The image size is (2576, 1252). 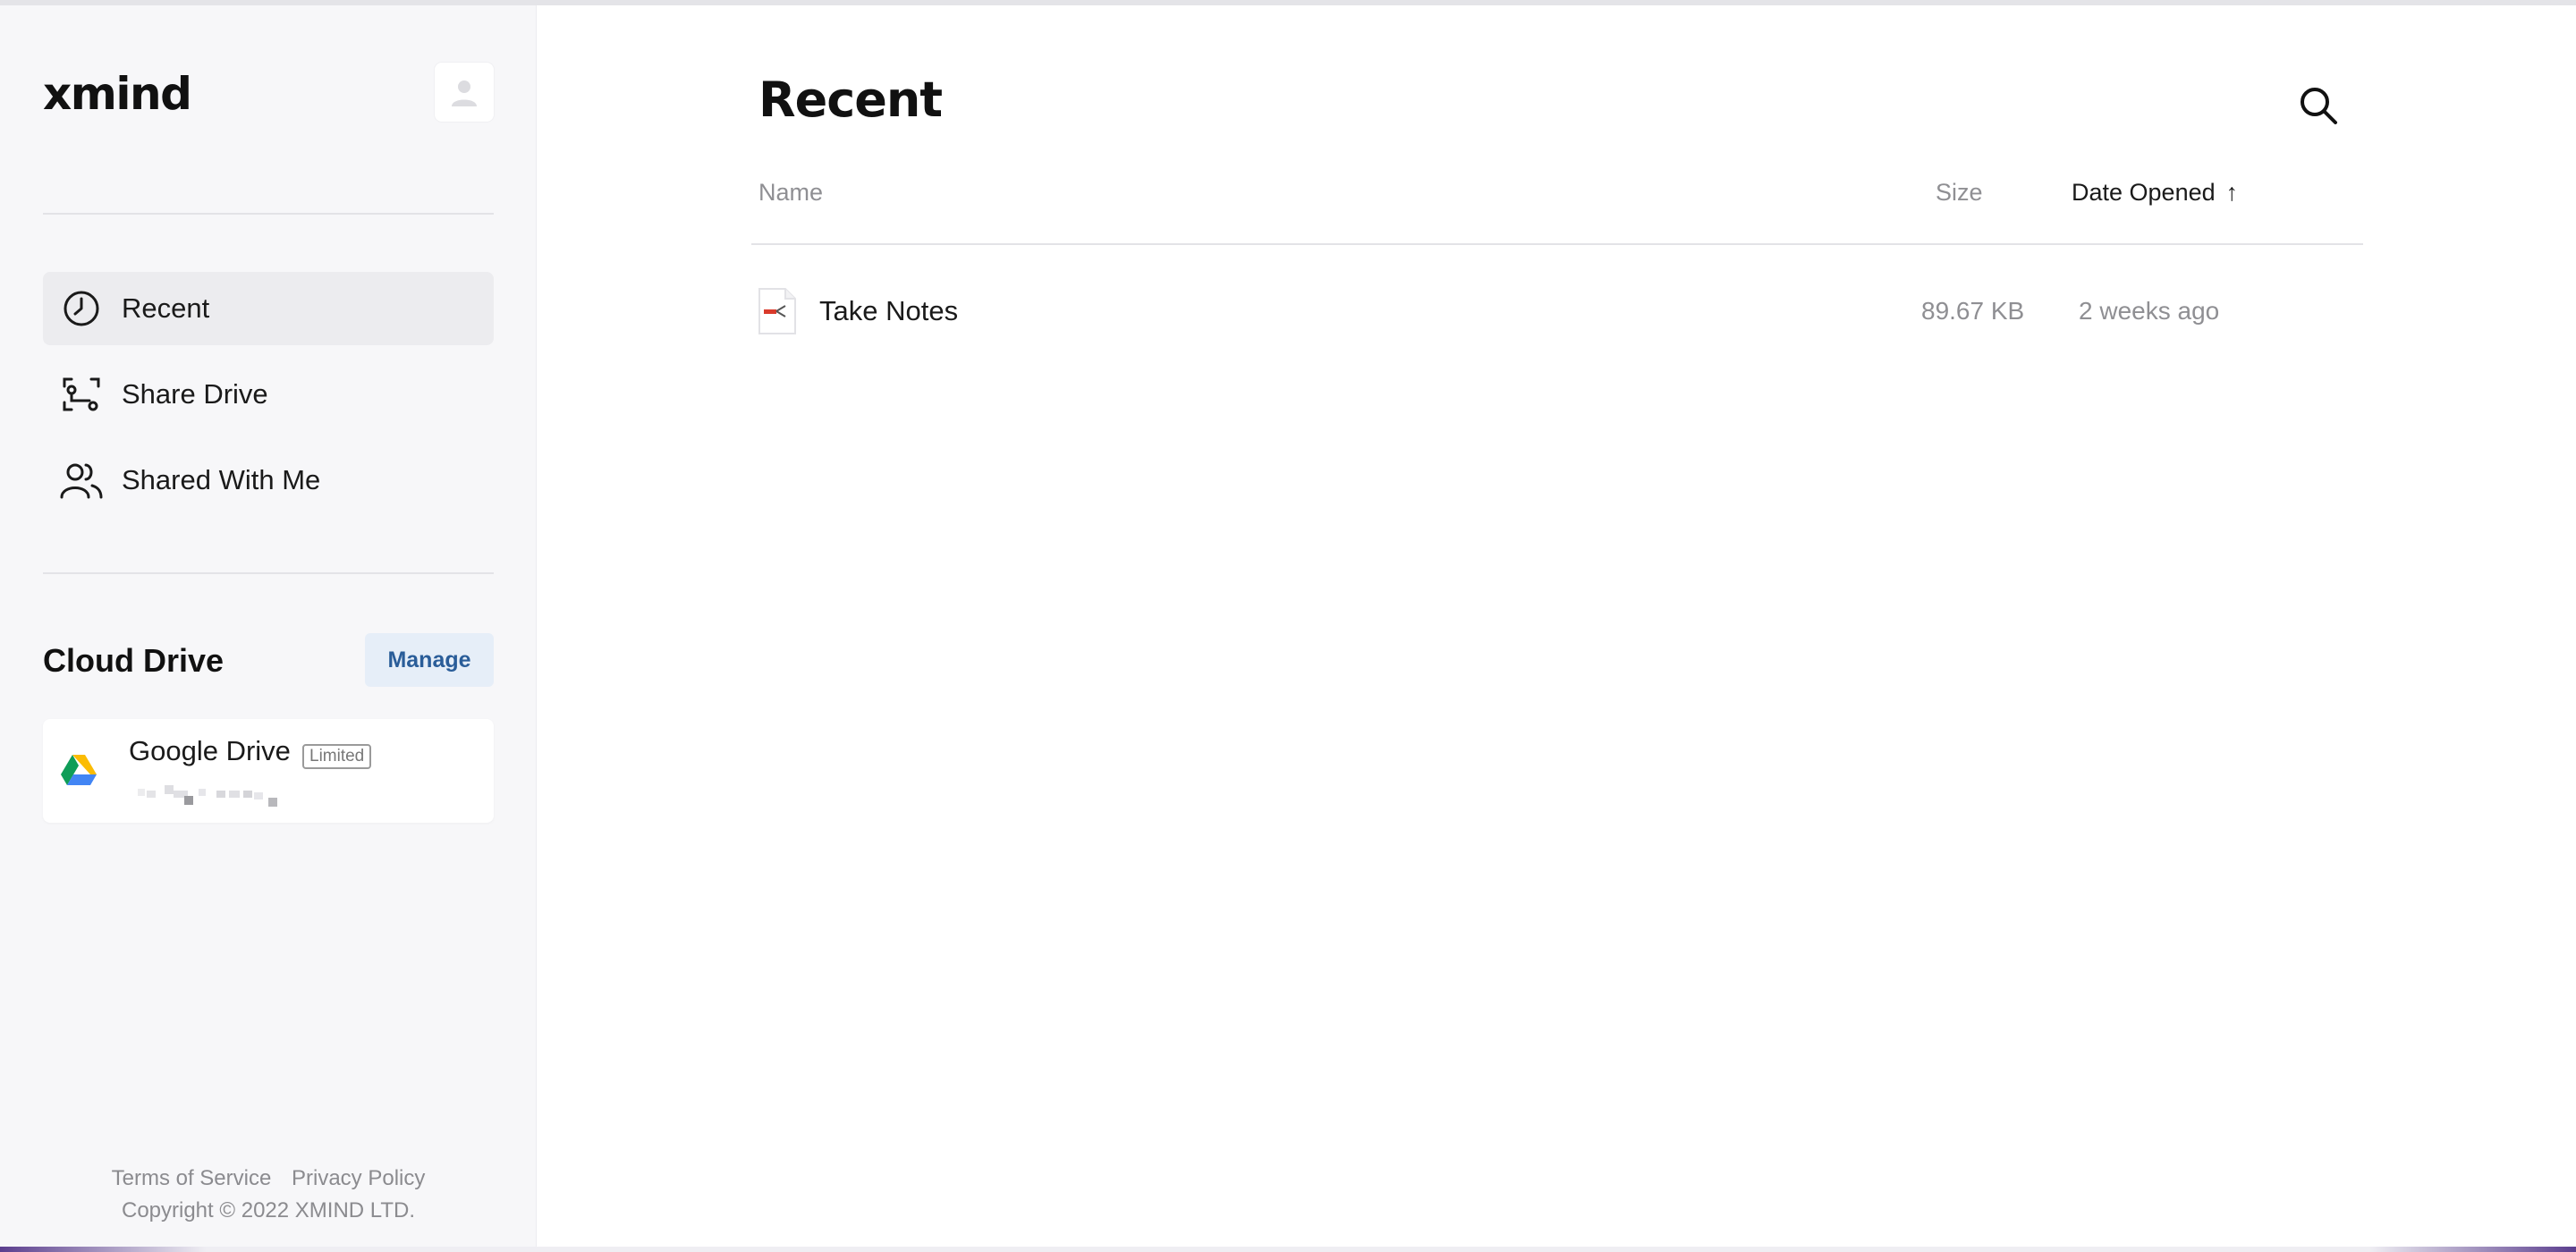 What do you see at coordinates (81, 308) in the screenshot?
I see `clock-icon` at bounding box center [81, 308].